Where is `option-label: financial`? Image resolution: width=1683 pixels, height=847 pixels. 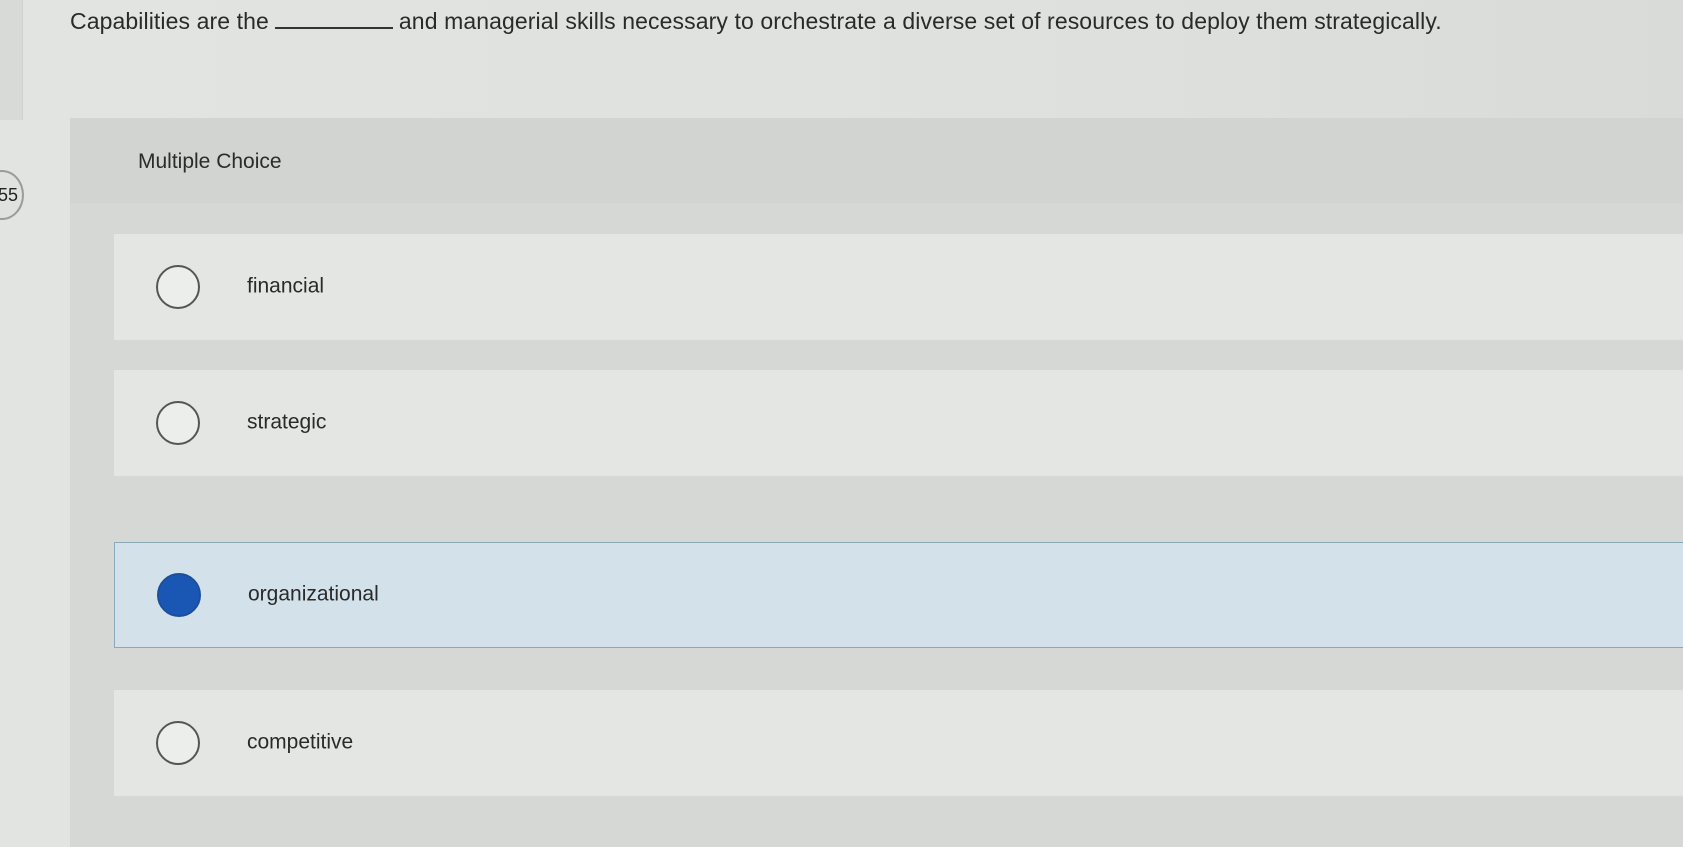 option-label: financial is located at coordinates (286, 286).